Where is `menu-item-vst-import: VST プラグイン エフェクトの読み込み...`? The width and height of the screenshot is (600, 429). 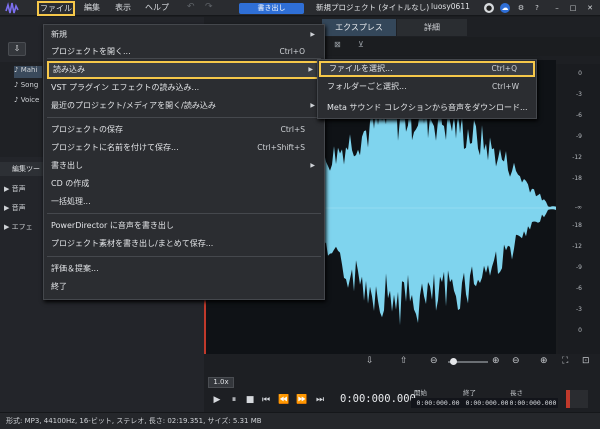 menu-item-vst-import: VST プラグイン エフェクトの読み込み... is located at coordinates (184, 88).